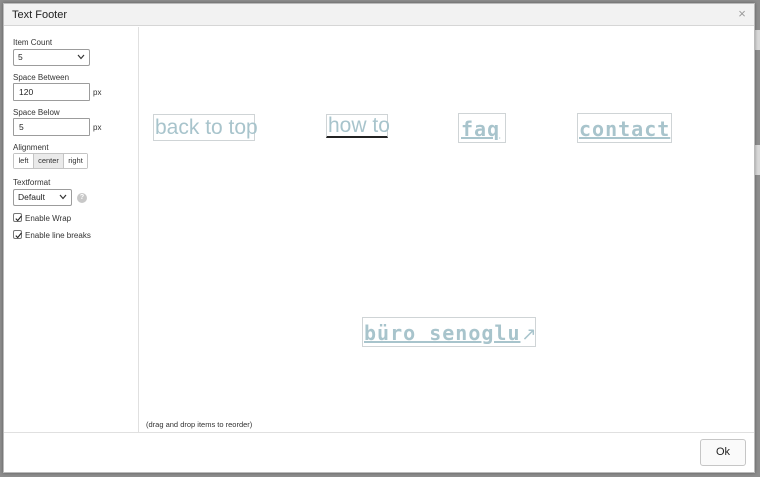  Describe the element at coordinates (624, 128) in the screenshot. I see `footer-item-contact: contact` at that location.